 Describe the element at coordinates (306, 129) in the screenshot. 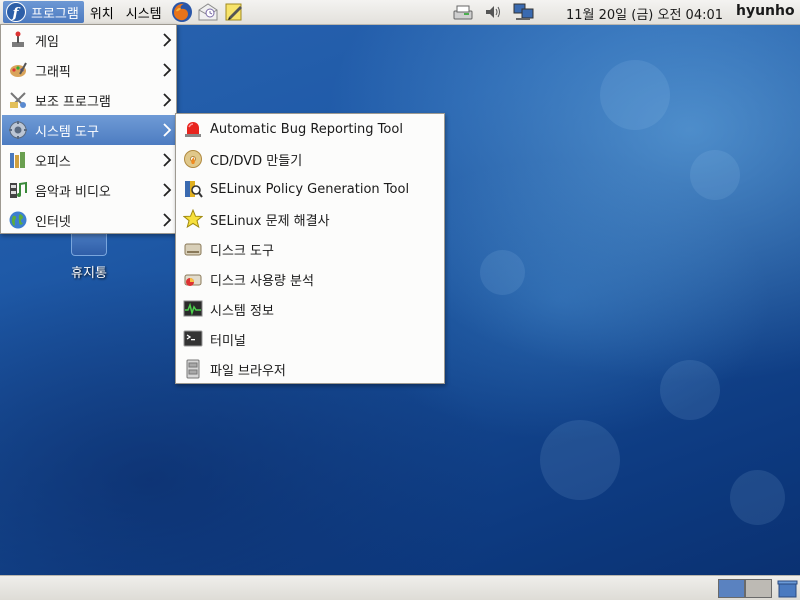

I see `menu-item-label: Automatic Bug Reporting Tool` at that location.